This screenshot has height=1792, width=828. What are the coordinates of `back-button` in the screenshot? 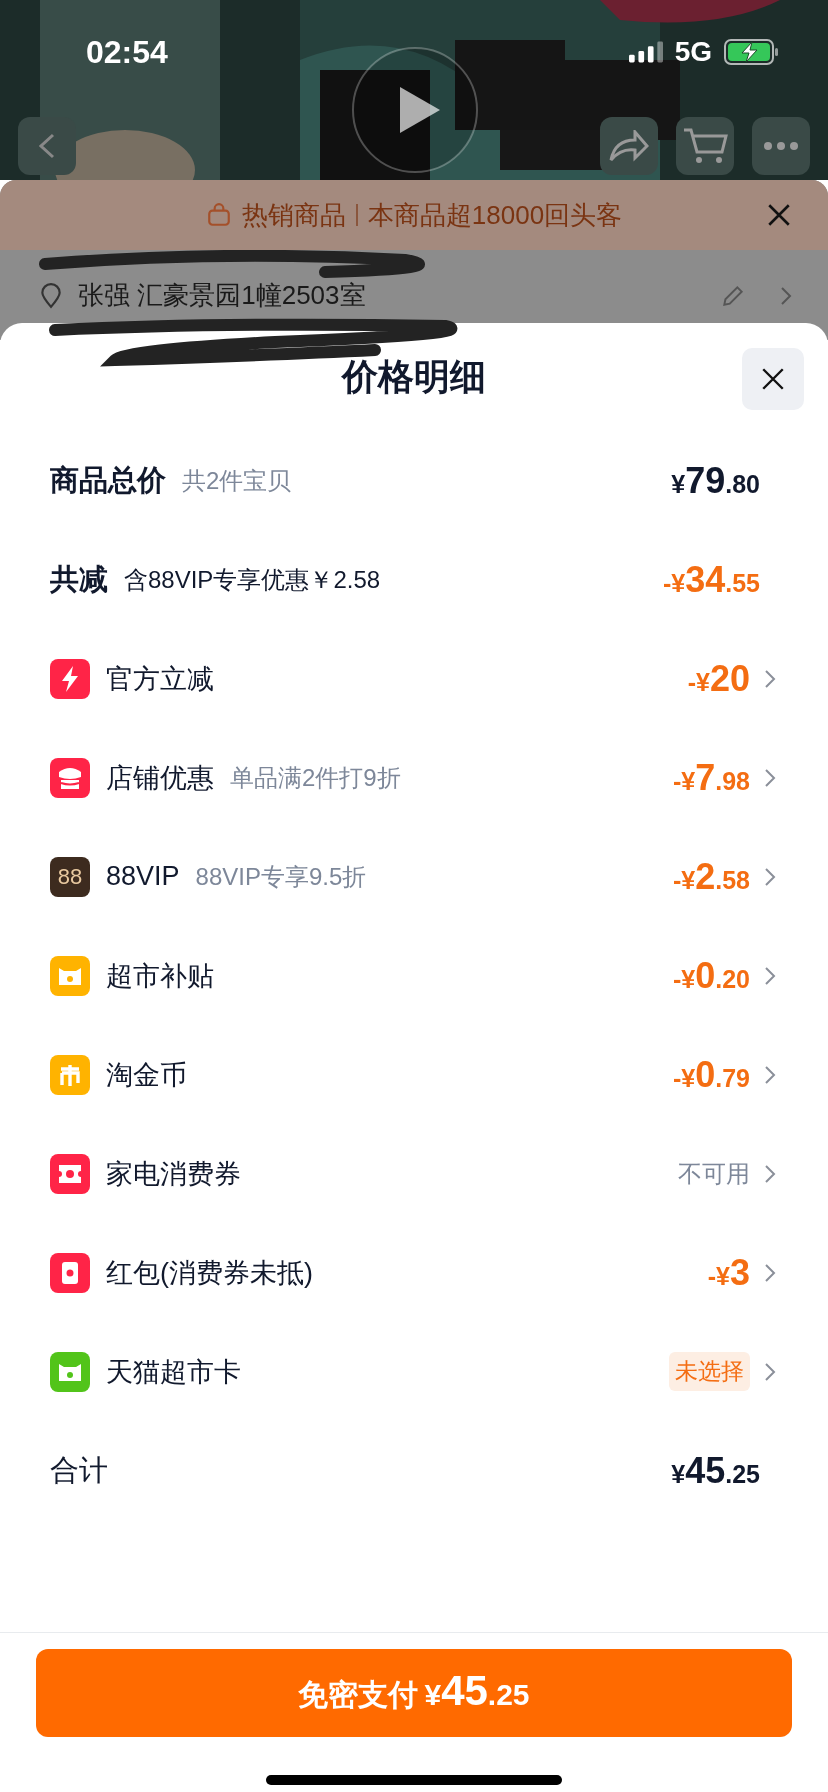 It's located at (47, 146).